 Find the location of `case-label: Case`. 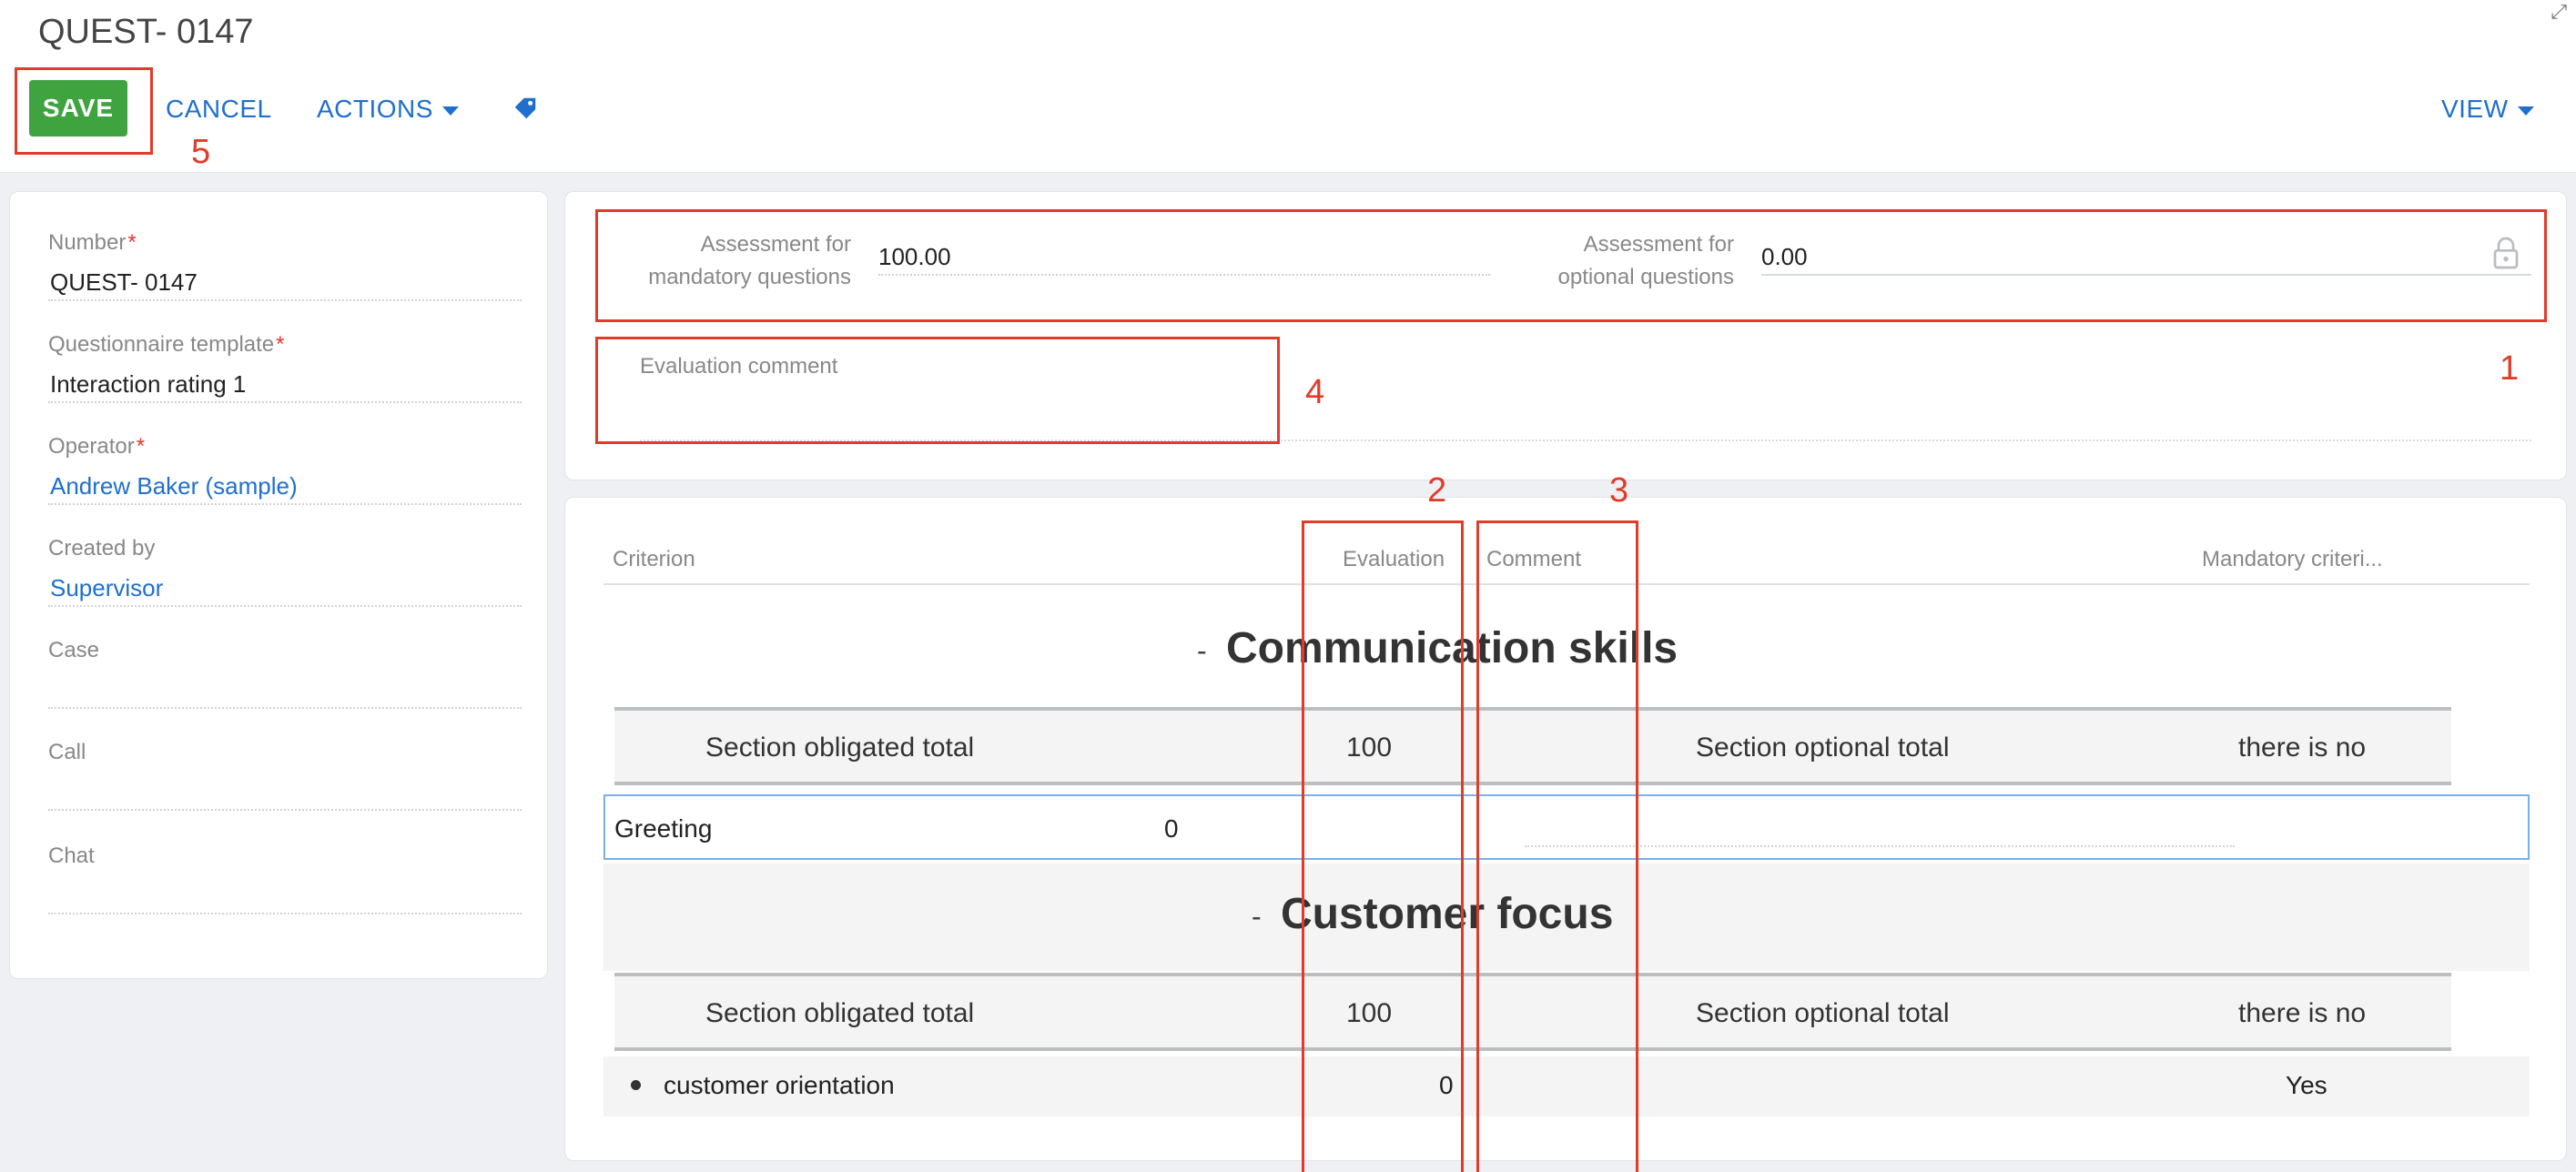

case-label: Case is located at coordinates (74, 650).